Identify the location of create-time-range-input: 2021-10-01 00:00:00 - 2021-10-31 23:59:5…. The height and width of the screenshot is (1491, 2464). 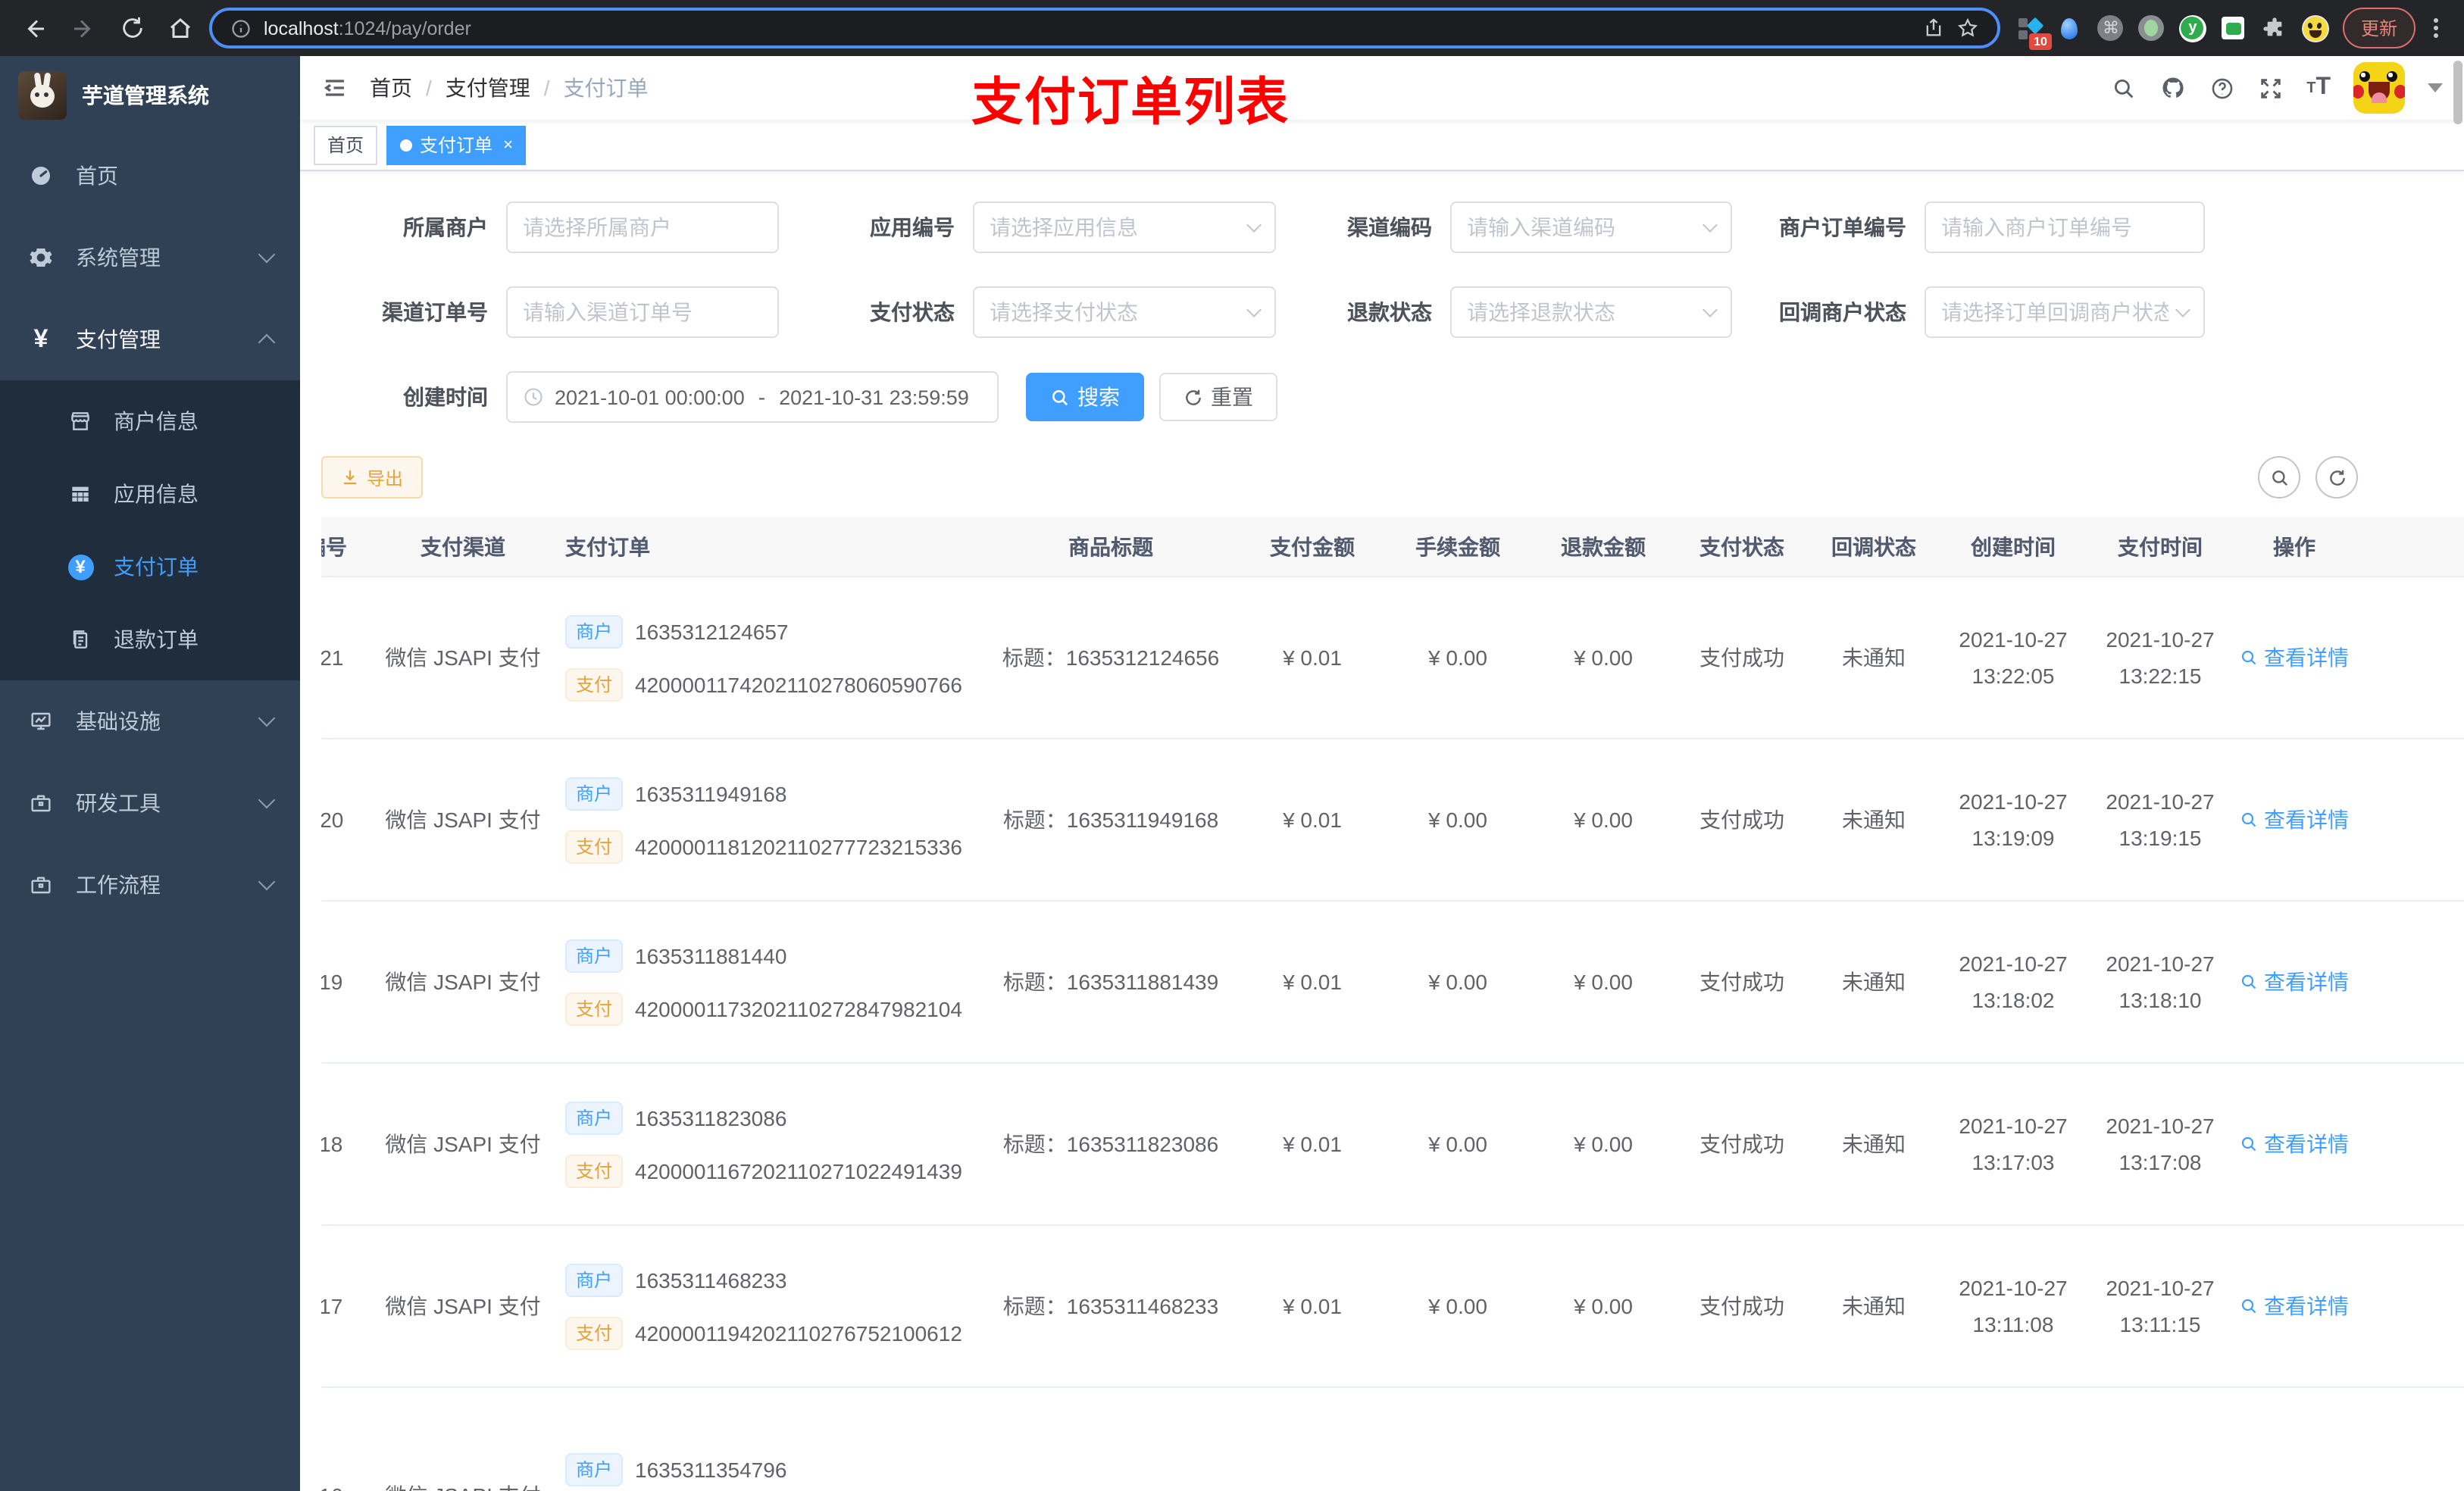
(752, 397).